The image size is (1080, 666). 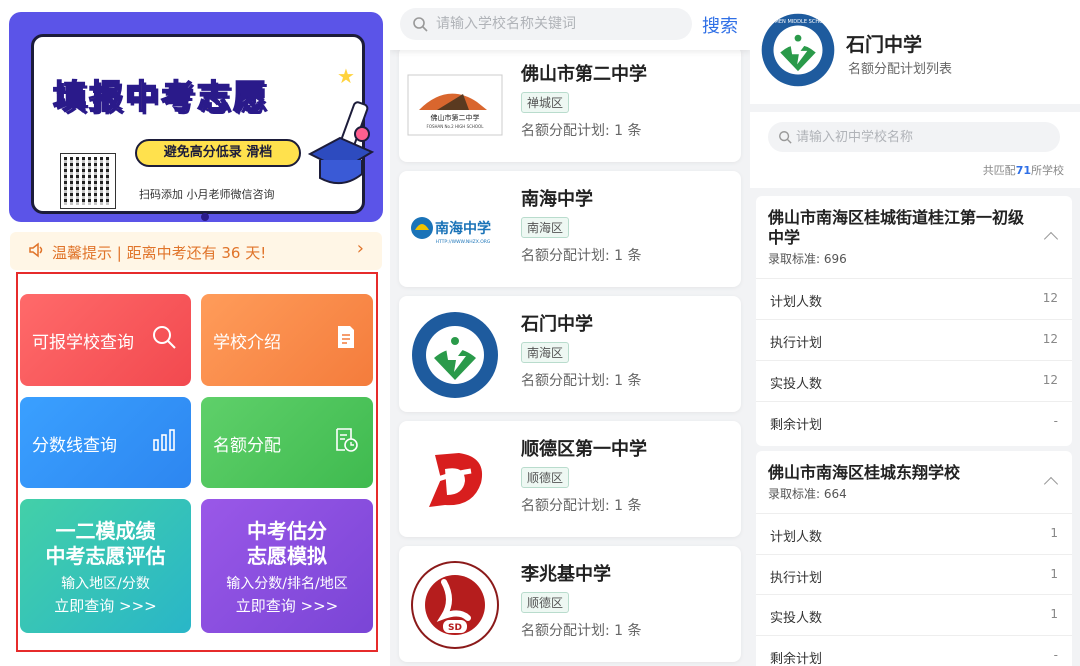 I want to click on star-icon: ★, so click(x=346, y=76).